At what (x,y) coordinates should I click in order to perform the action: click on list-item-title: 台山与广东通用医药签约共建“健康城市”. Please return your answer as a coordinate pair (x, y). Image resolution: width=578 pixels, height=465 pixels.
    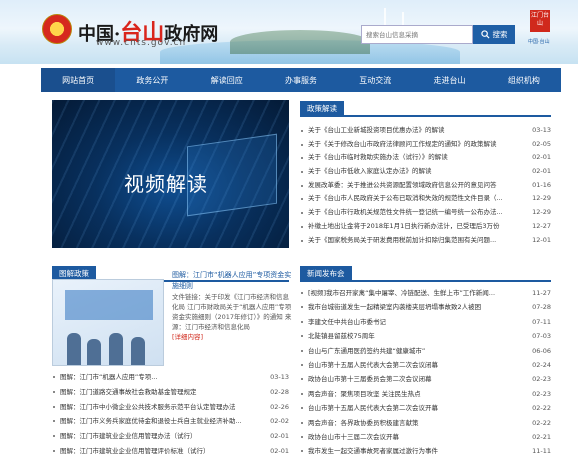
    Looking at the image, I should click on (416, 351).